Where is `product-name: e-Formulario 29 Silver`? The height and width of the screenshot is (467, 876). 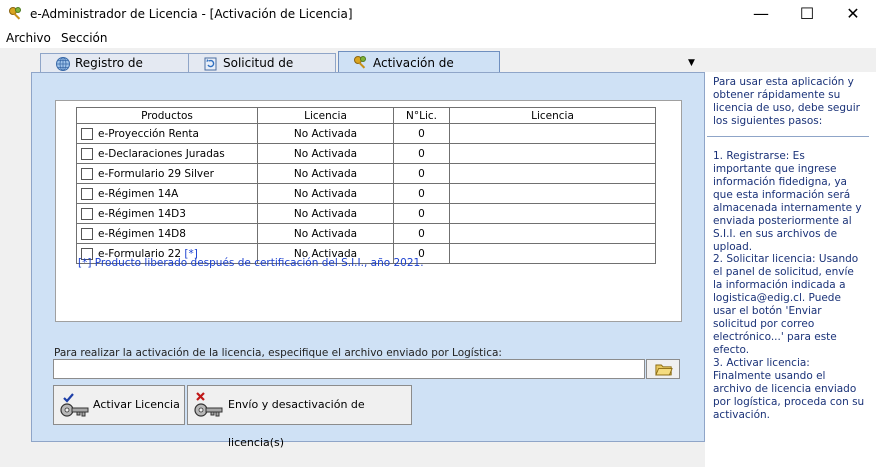
product-name: e-Formulario 29 Silver is located at coordinates (156, 173).